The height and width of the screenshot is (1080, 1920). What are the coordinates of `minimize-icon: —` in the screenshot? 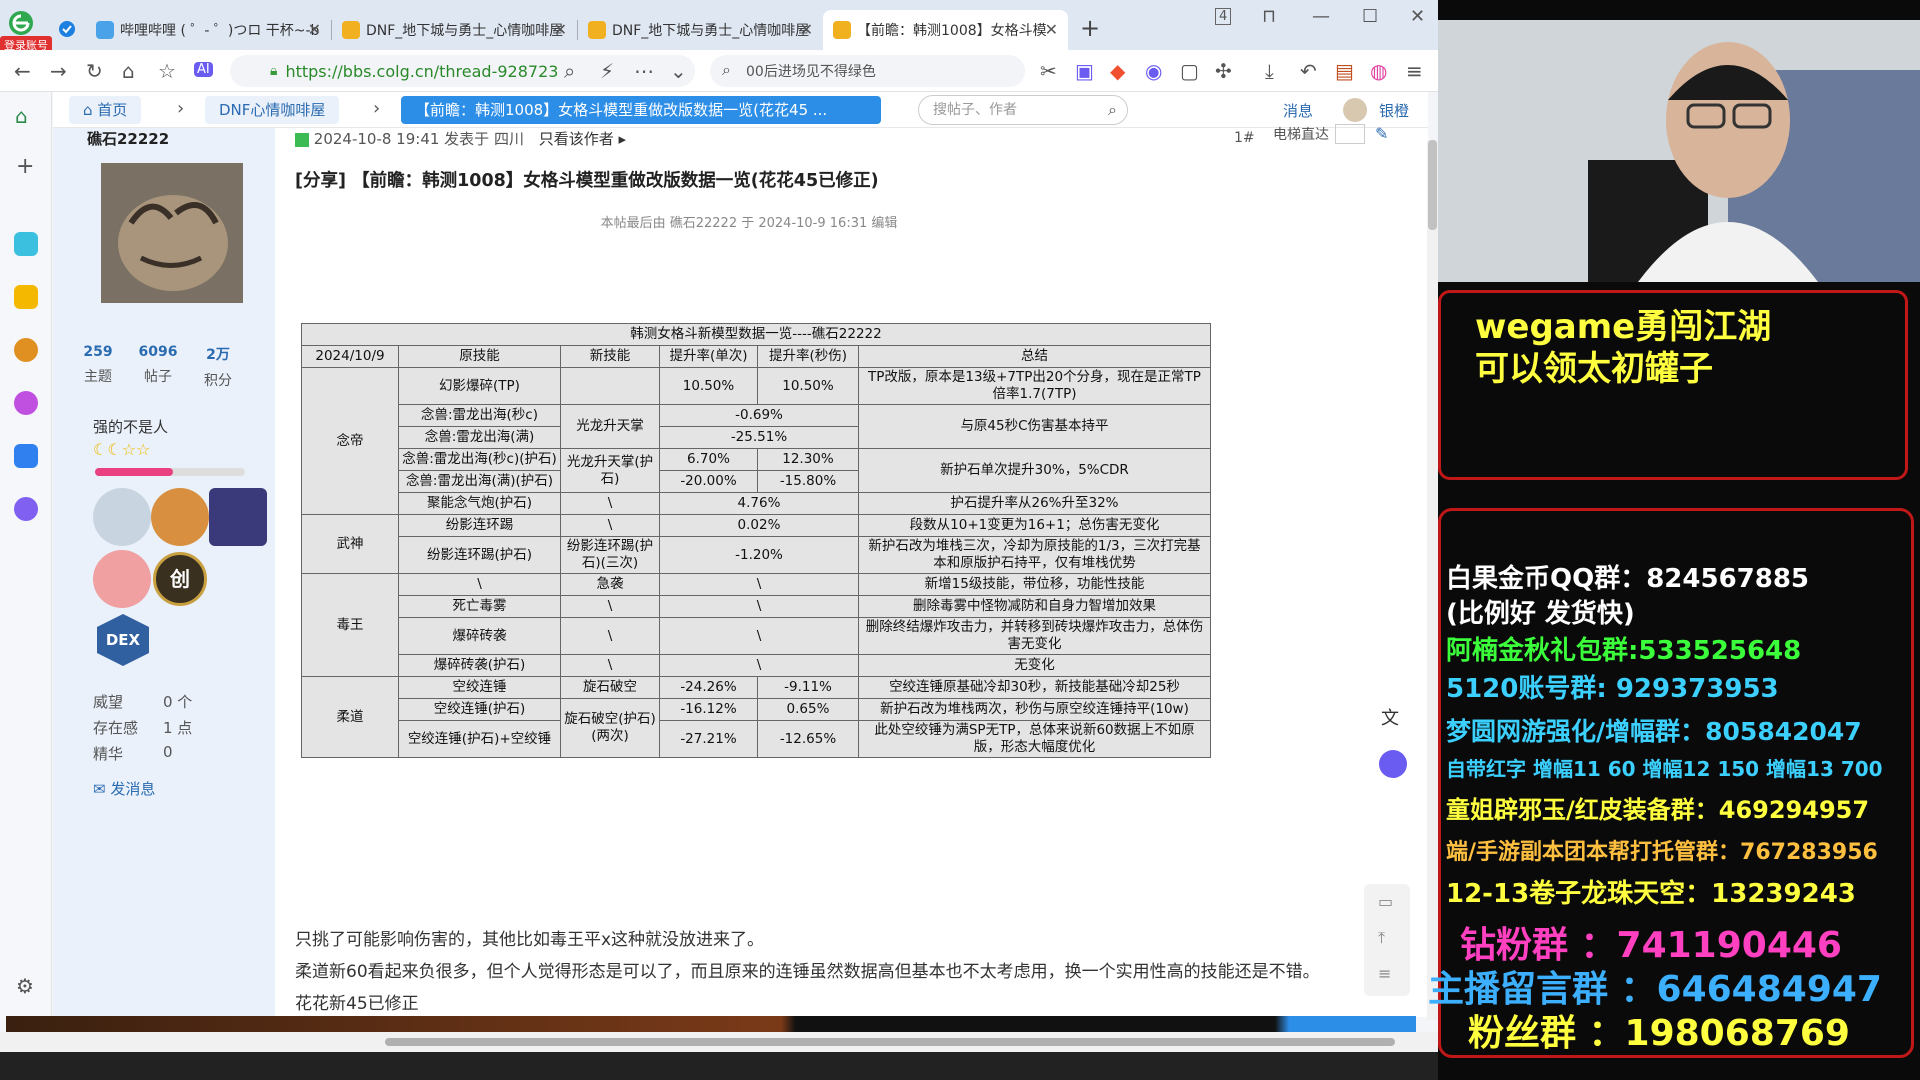 It's located at (1321, 16).